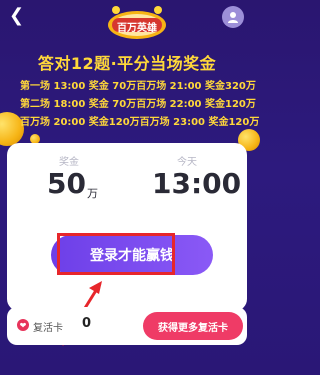 The height and width of the screenshot is (375, 320). Describe the element at coordinates (80, 122) in the screenshot. I see `schedule-left: 百万场 20:00 奖金120万` at that location.